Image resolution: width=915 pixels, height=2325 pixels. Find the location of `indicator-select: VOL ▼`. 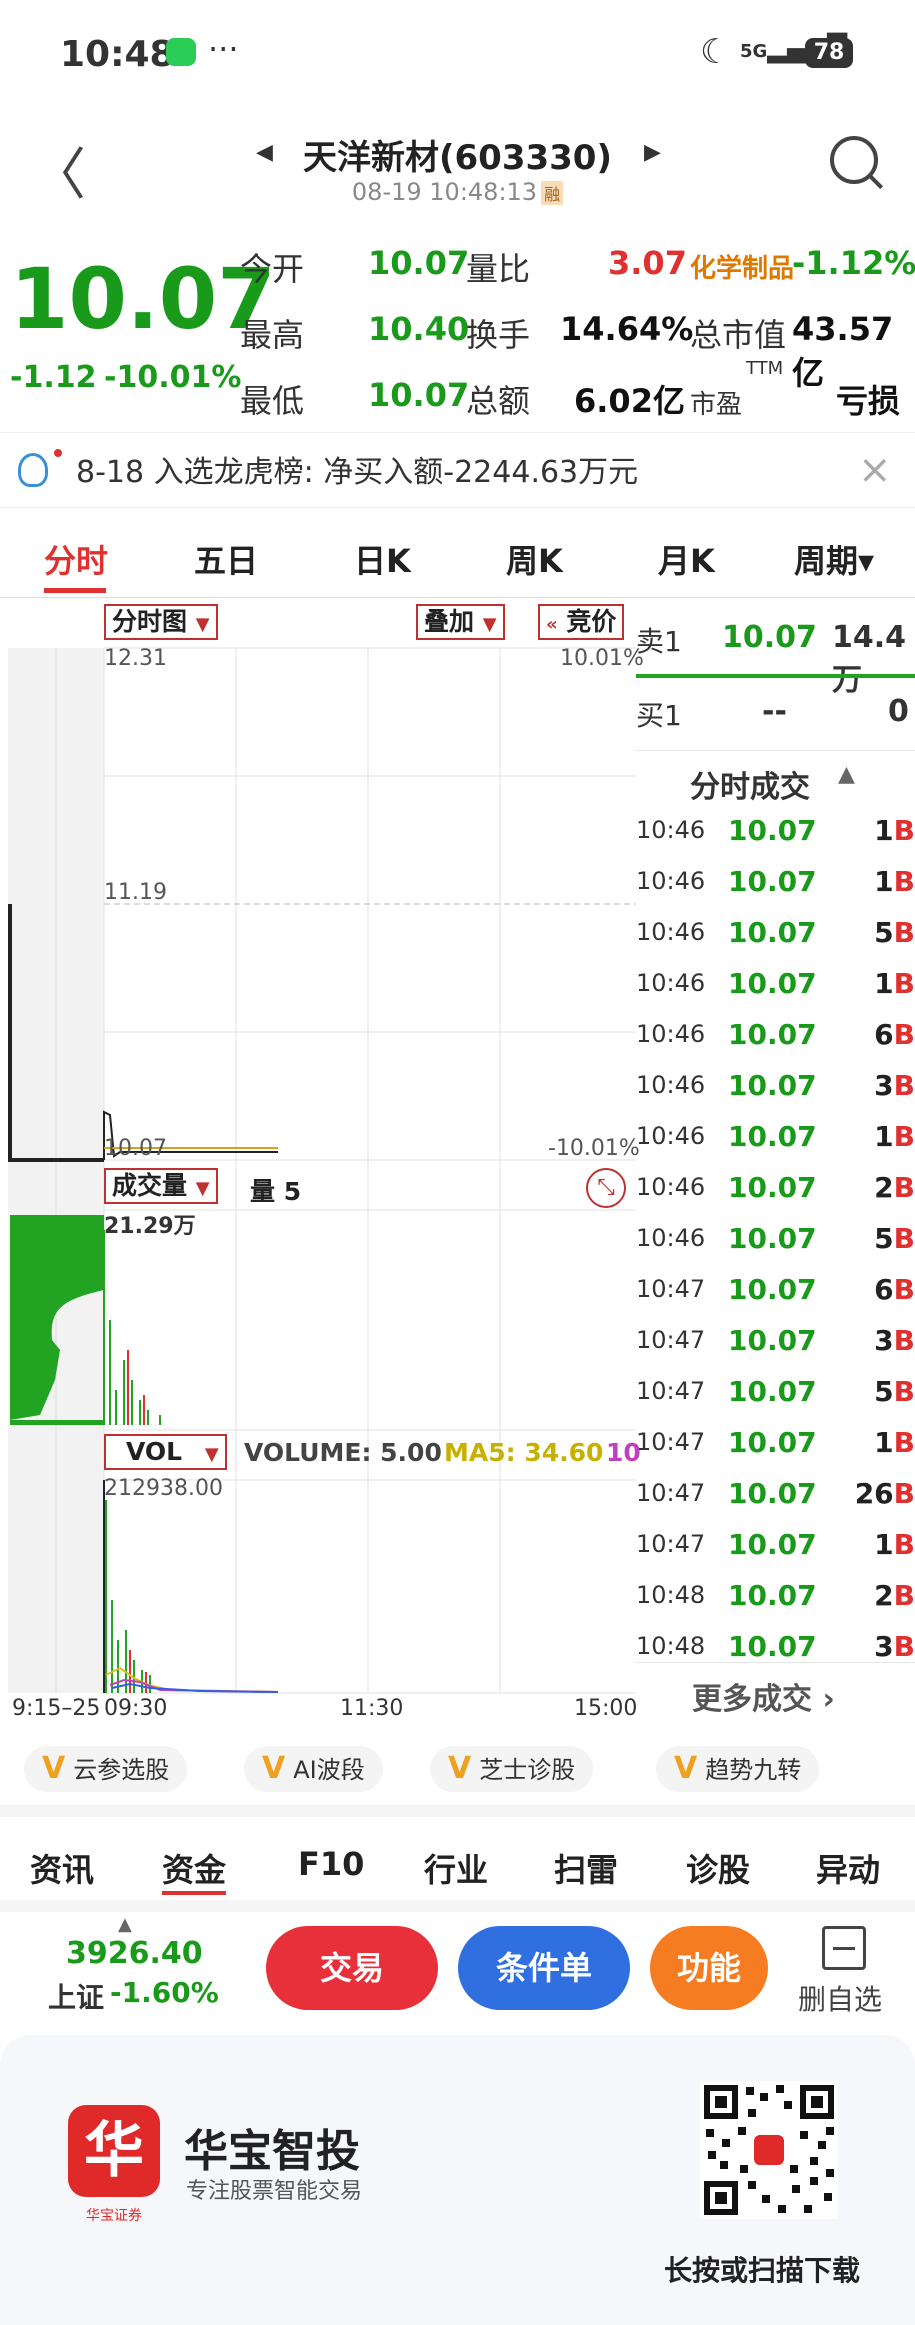

indicator-select: VOL ▼ is located at coordinates (165, 1452).